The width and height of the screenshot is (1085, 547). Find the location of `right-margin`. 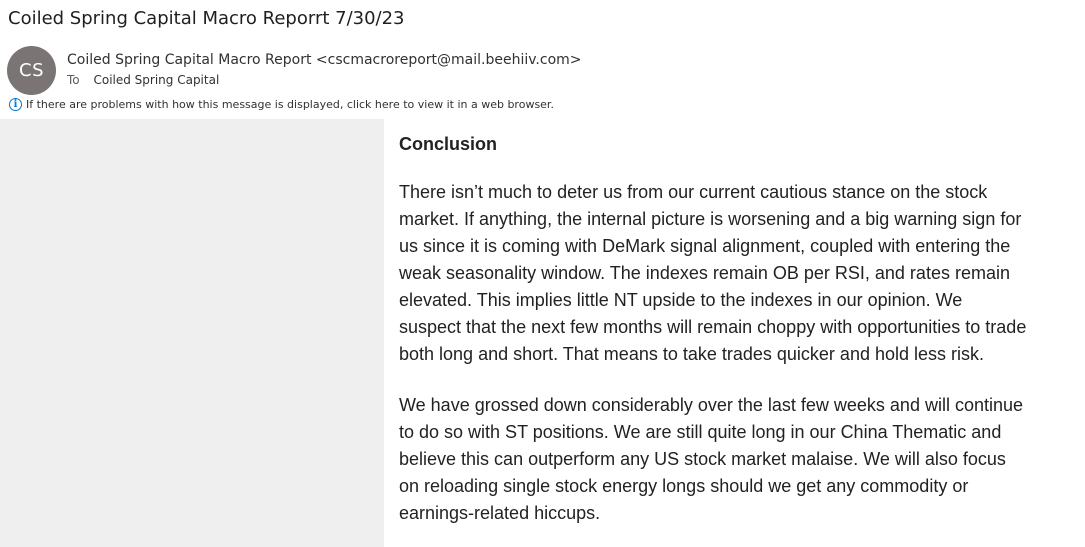

right-margin is located at coordinates (1064, 333).